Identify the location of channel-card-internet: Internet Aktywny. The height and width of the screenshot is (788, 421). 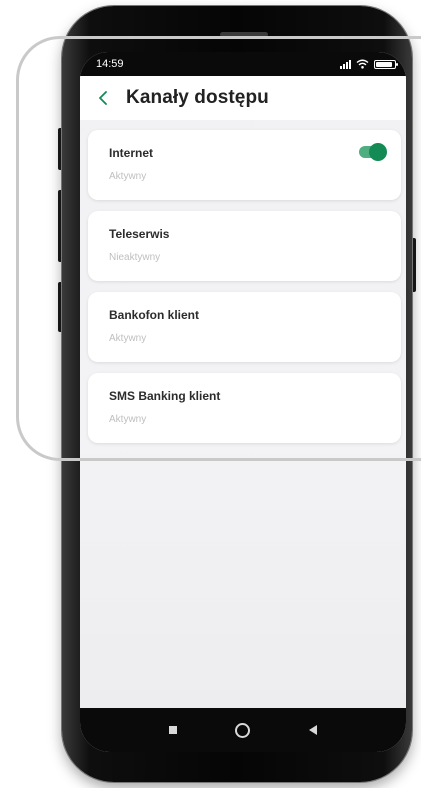
(244, 165).